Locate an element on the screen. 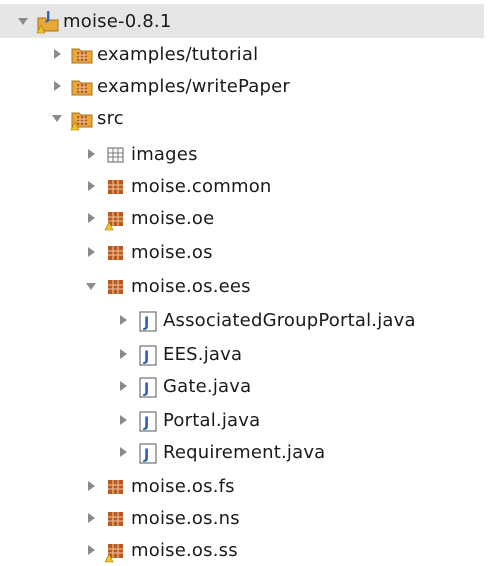  tree-label: moise.os.ees is located at coordinates (191, 286).